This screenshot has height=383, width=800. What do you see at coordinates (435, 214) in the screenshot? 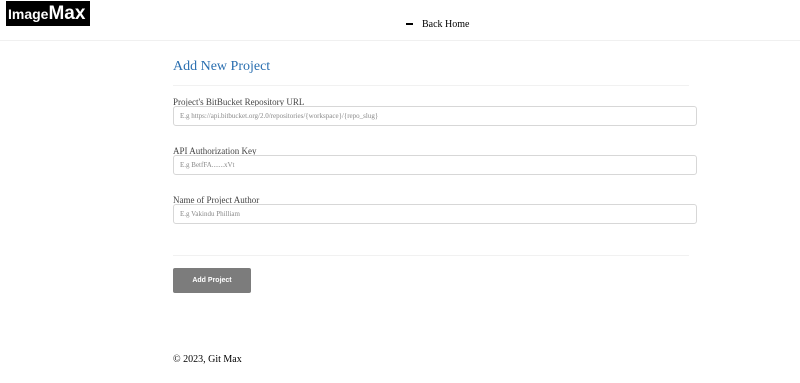
I see `author-name-input` at bounding box center [435, 214].